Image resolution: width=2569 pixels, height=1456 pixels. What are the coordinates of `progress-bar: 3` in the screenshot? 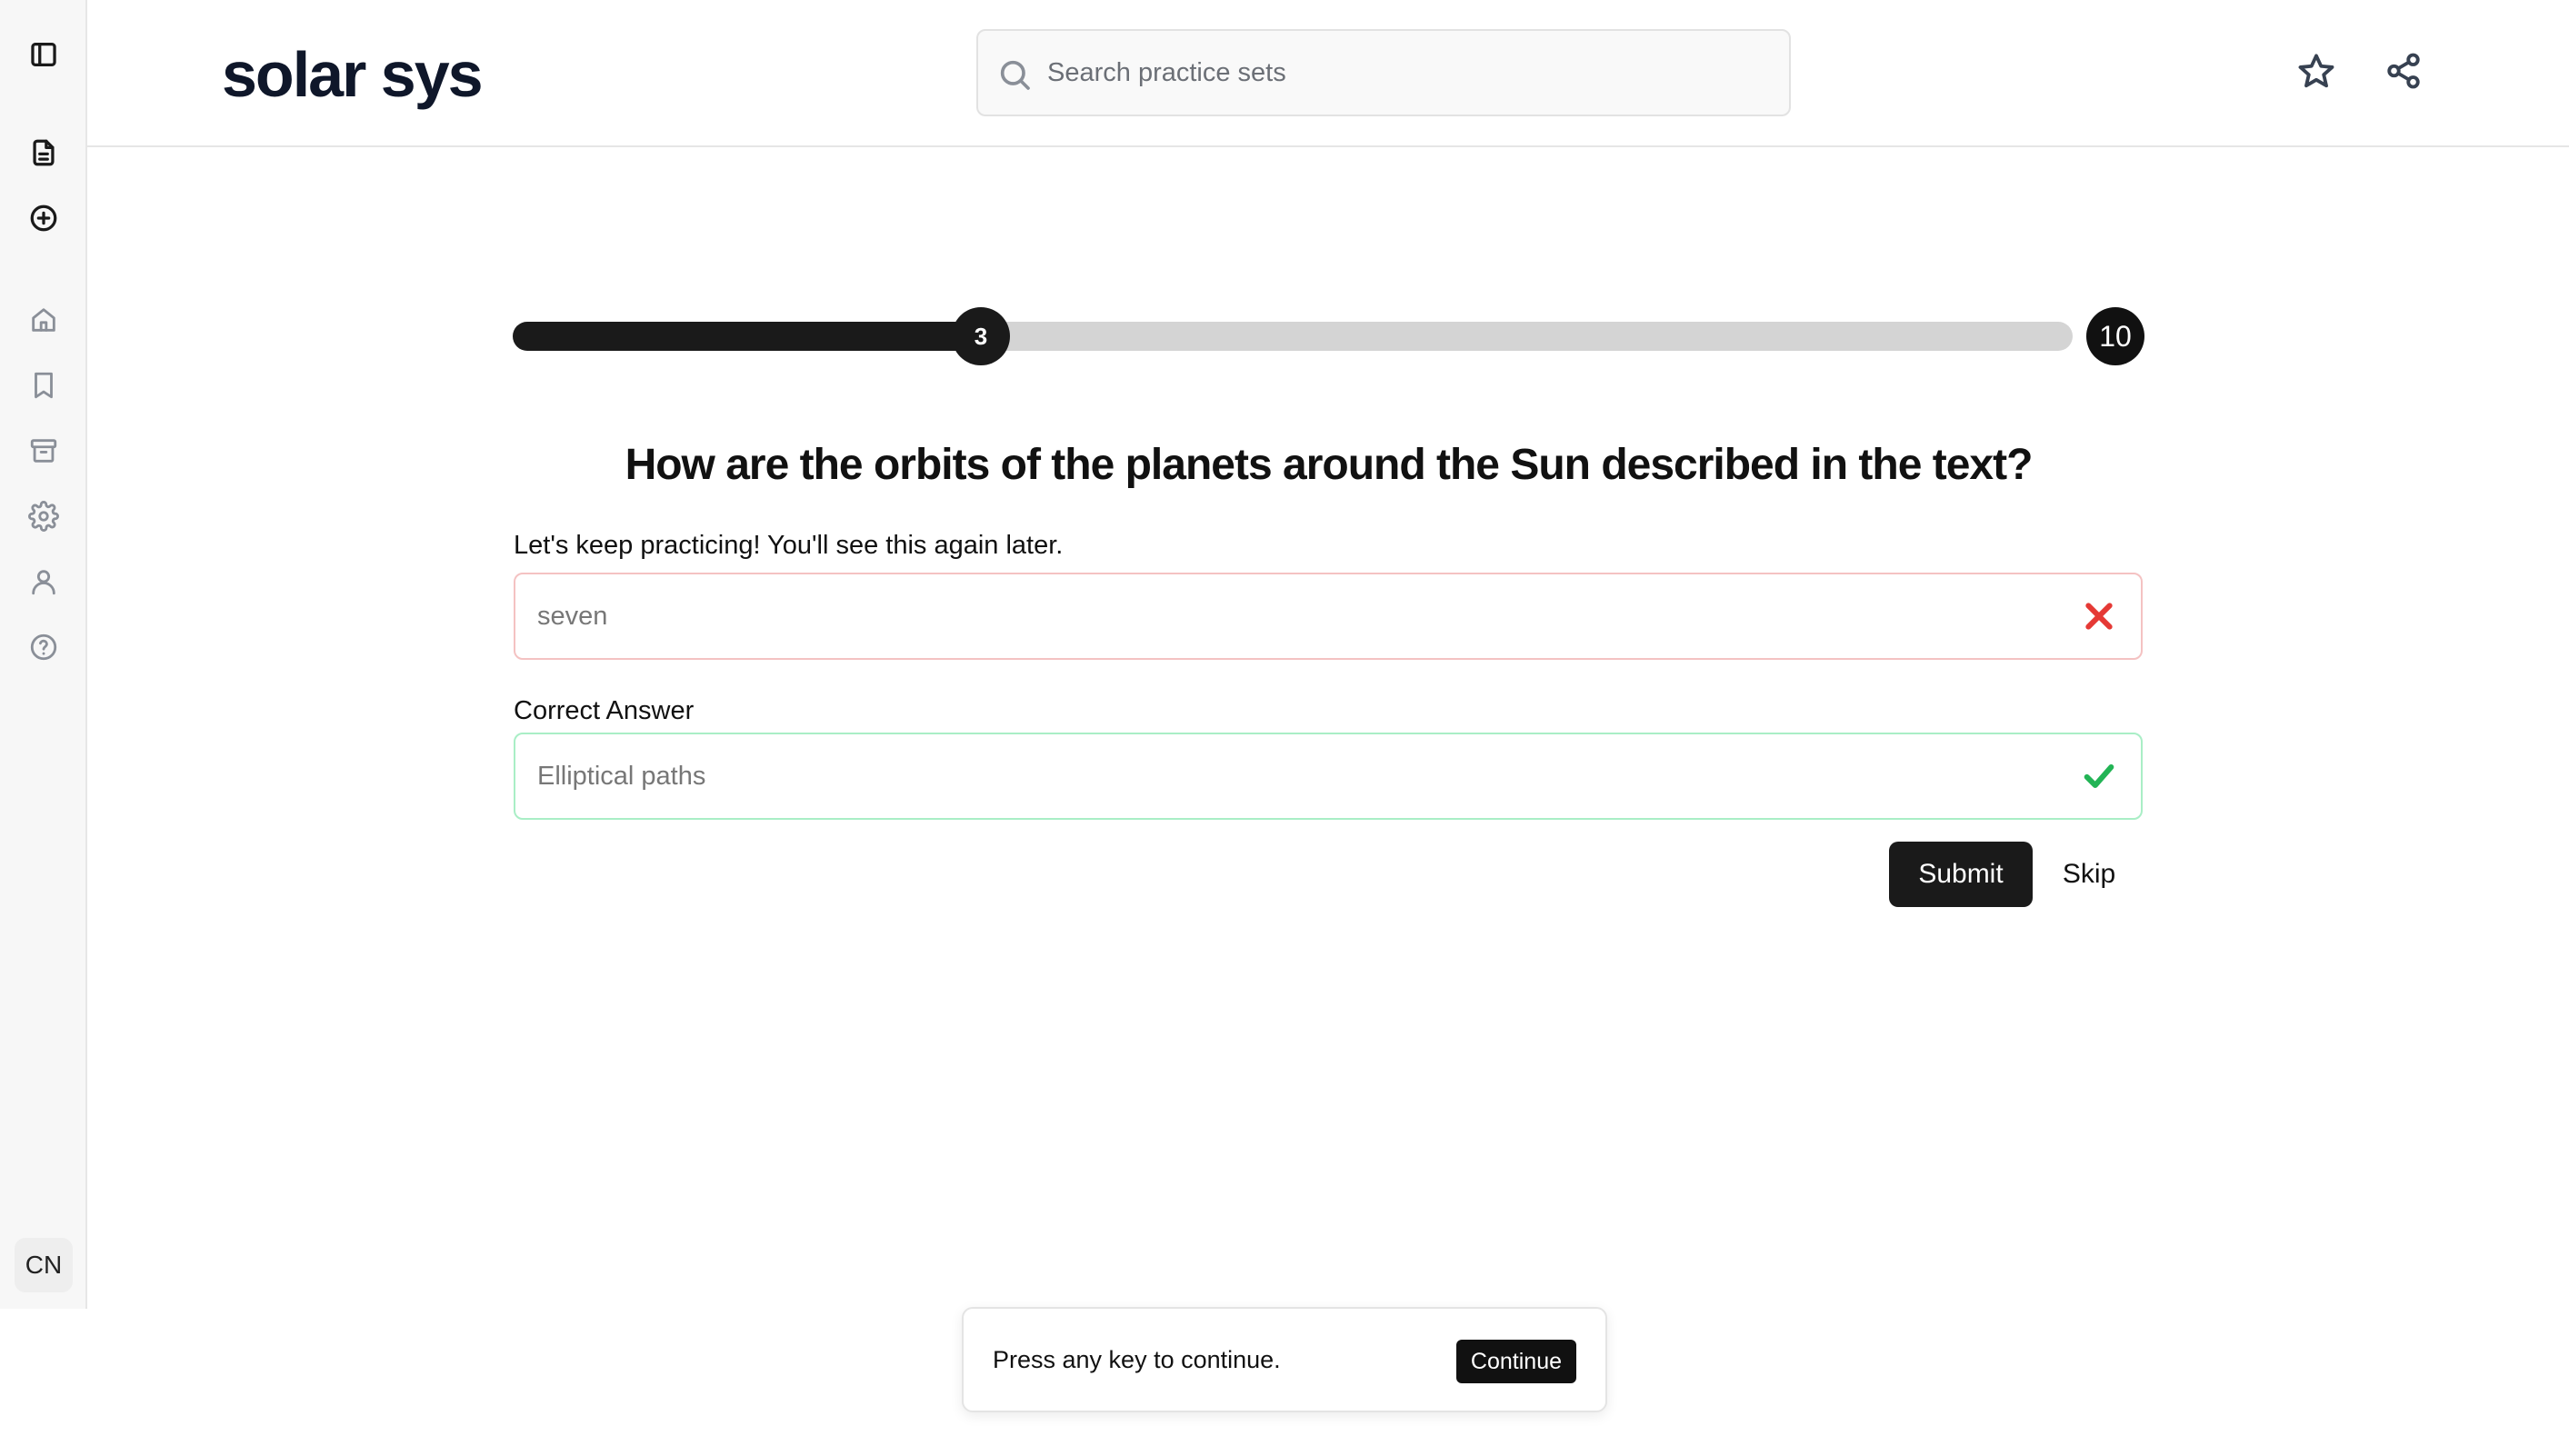 It's located at (1293, 336).